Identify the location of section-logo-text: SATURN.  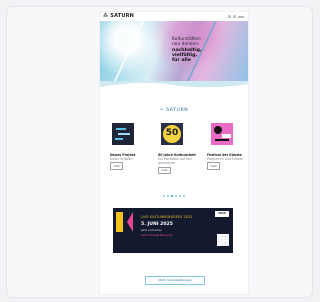
(177, 110).